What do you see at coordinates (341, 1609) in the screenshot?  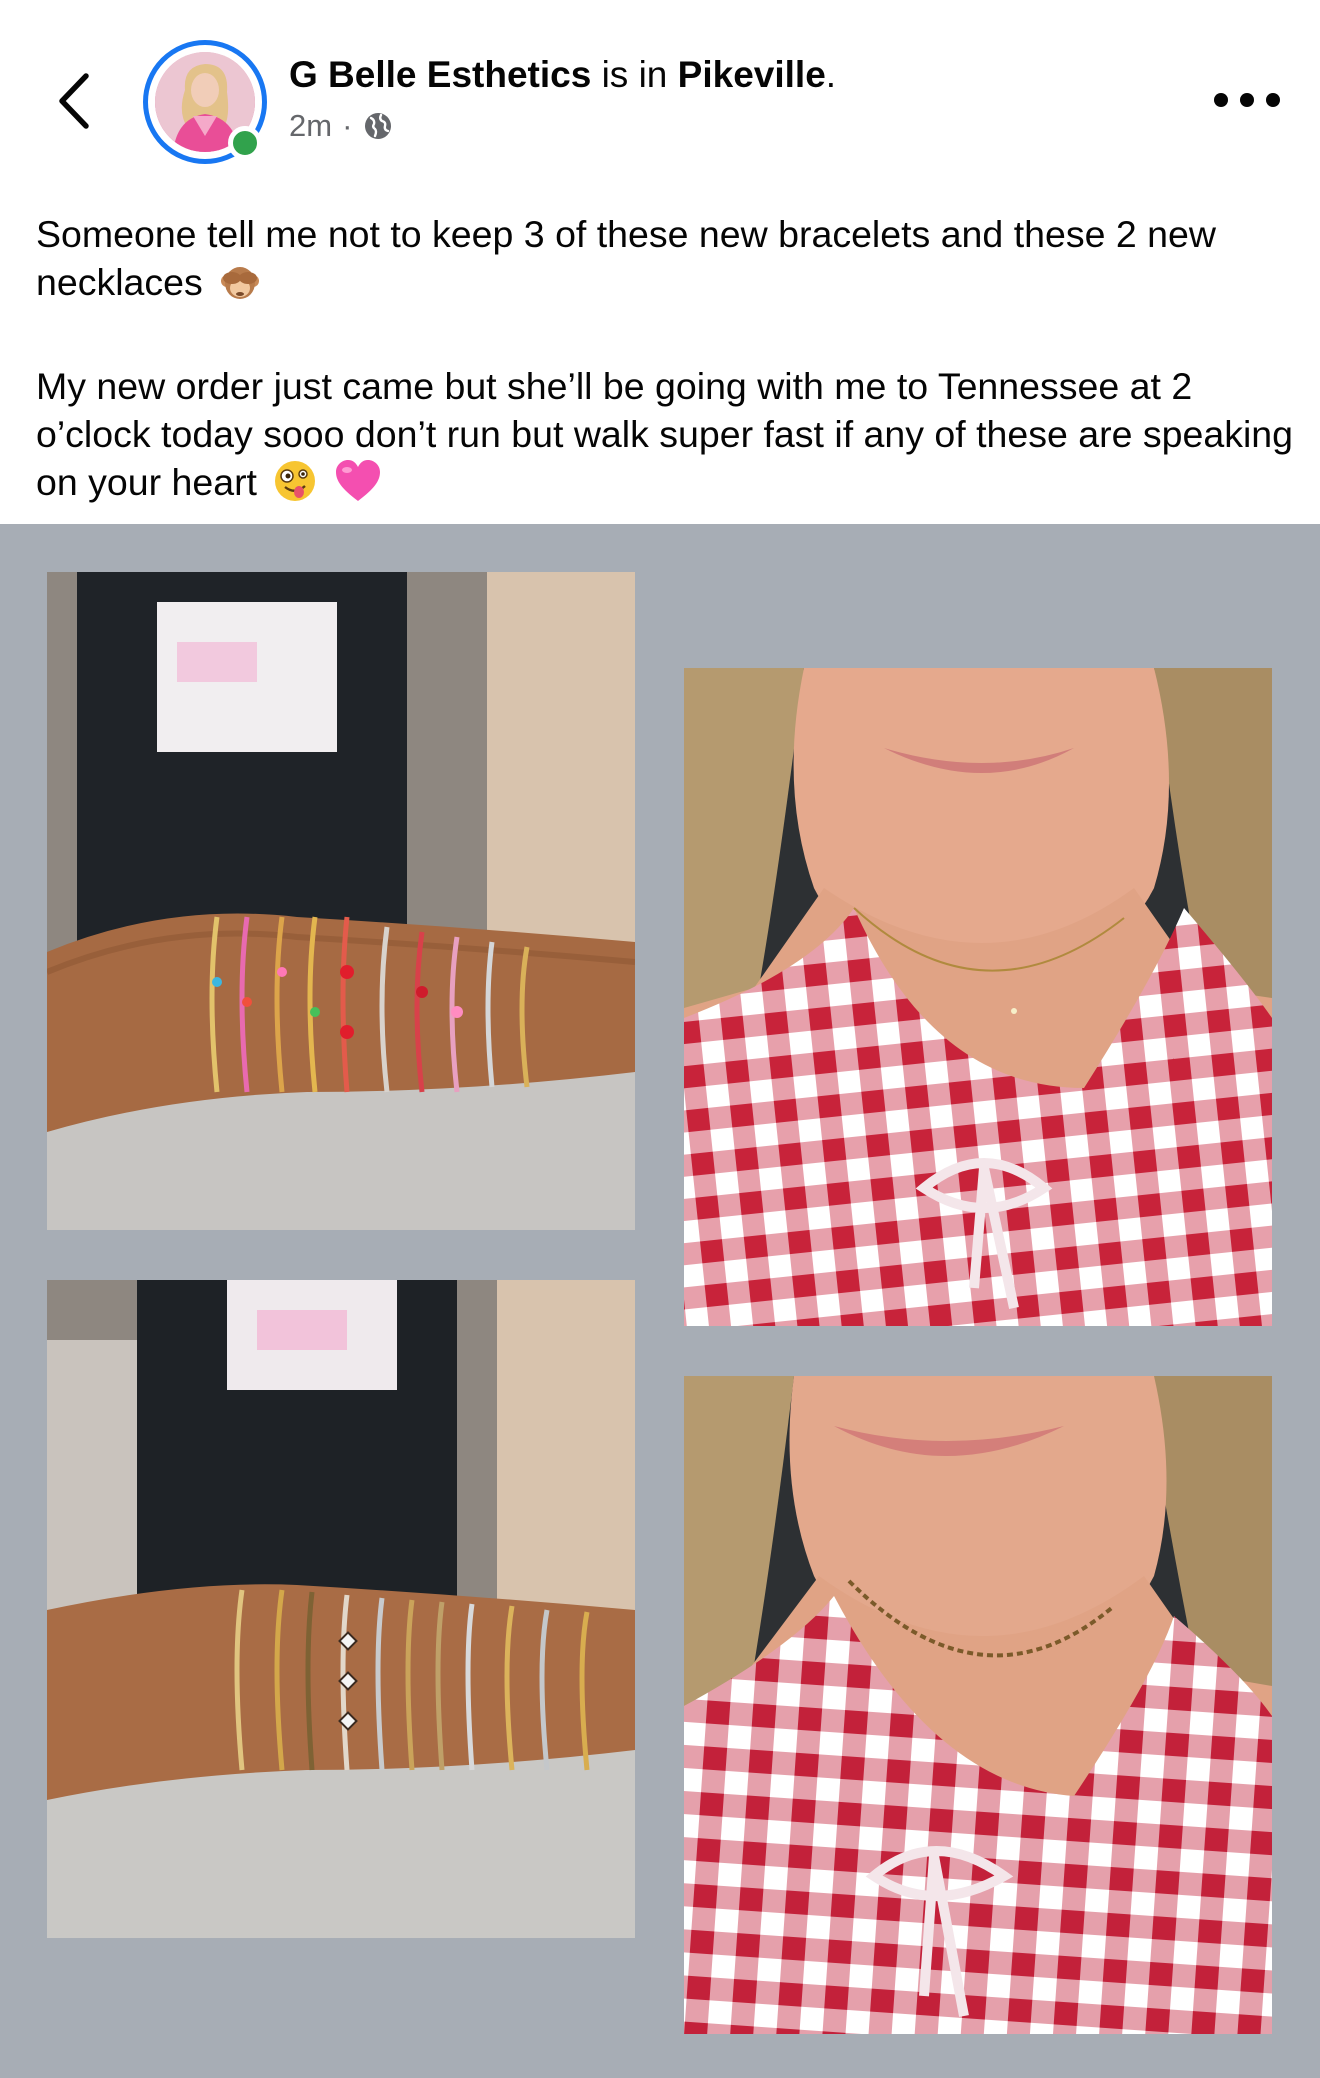 I see `photo-bracelets-gold-silver` at bounding box center [341, 1609].